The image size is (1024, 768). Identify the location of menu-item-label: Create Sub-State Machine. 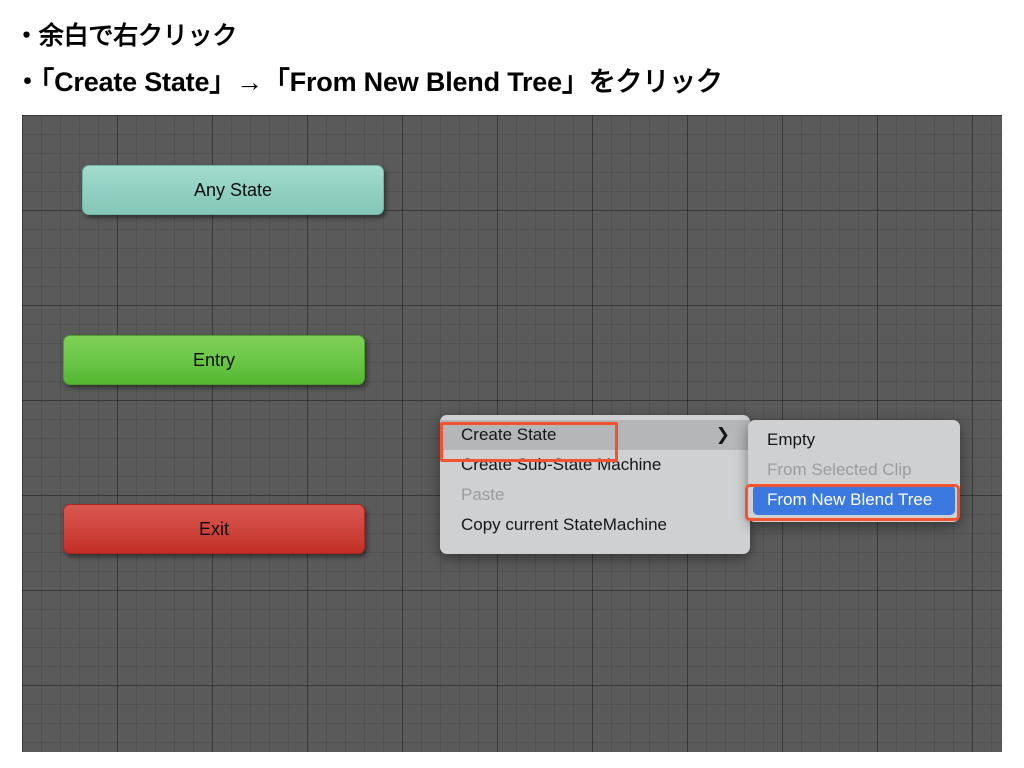
(561, 464).